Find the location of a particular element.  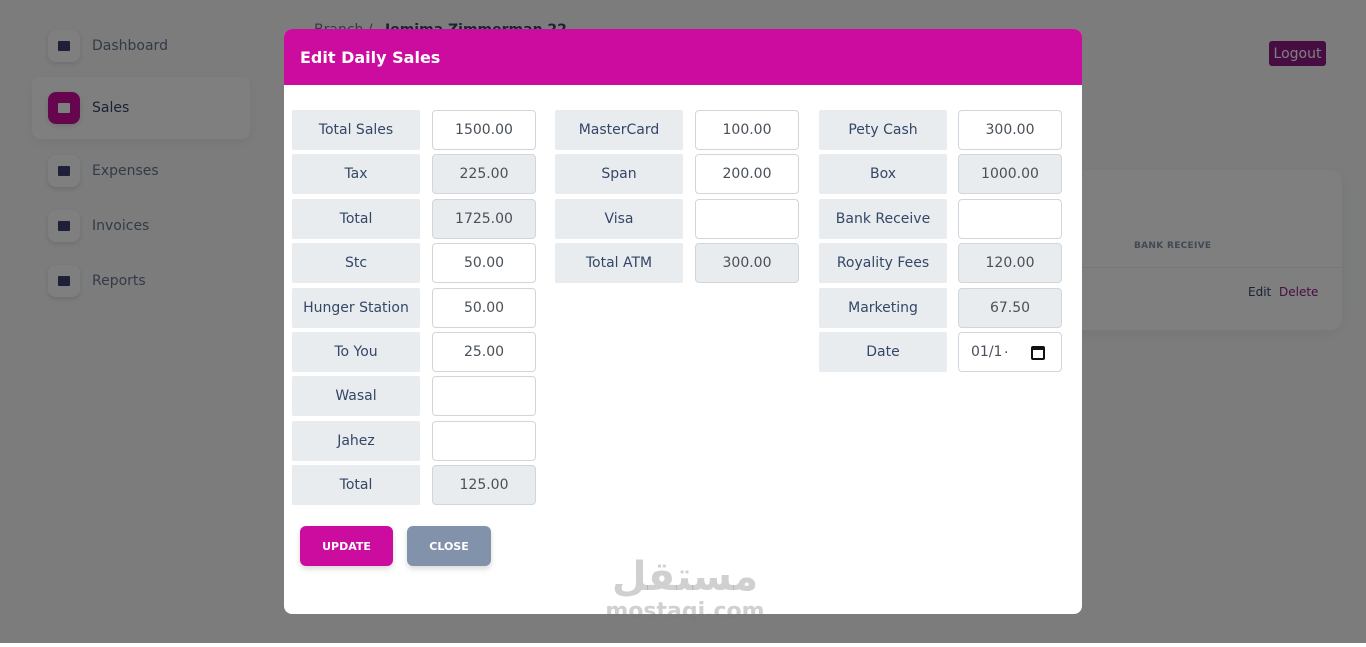

wasal-input is located at coordinates (484, 396).